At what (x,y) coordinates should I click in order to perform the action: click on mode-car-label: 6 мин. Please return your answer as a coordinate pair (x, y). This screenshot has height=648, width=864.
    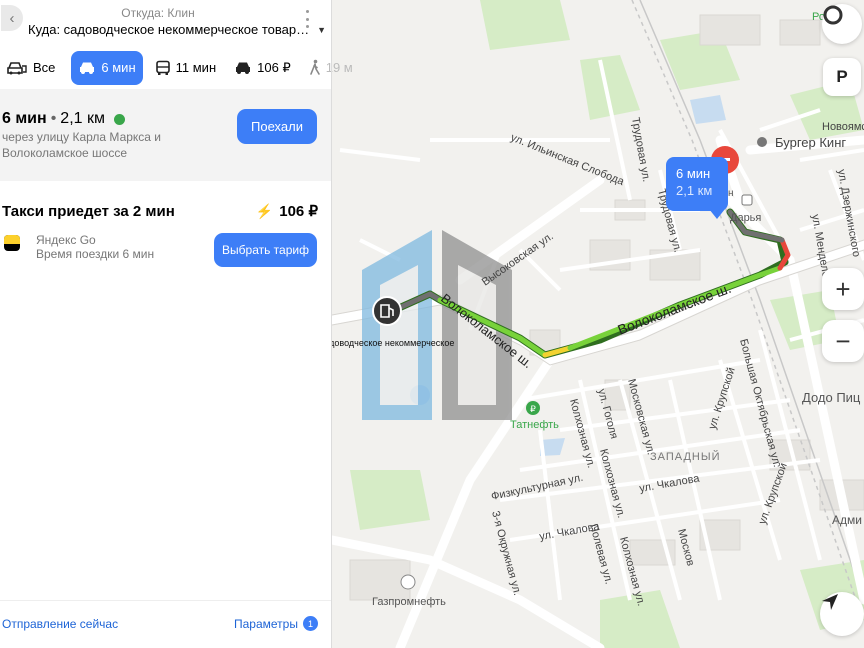
    Looking at the image, I should click on (118, 67).